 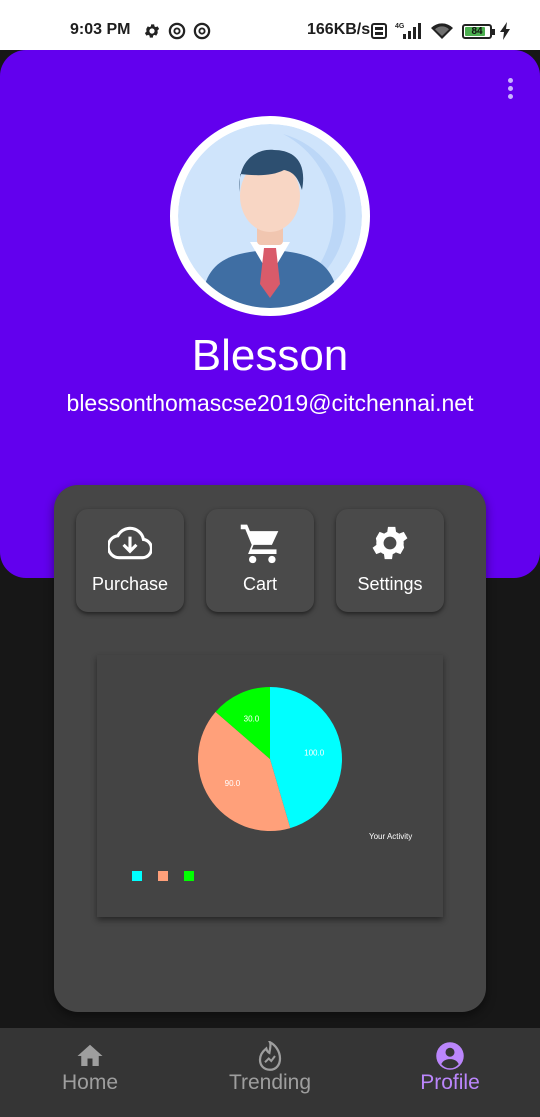 What do you see at coordinates (259, 584) in the screenshot?
I see `cart-label: Cart` at bounding box center [259, 584].